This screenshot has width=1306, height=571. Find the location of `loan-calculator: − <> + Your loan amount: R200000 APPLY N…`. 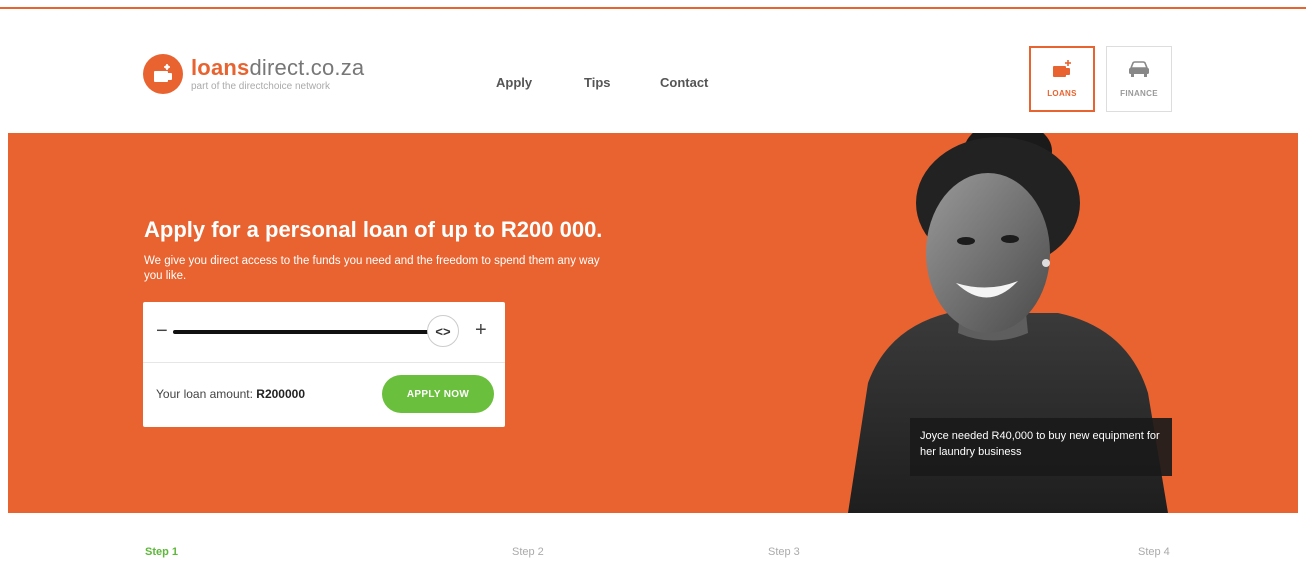

loan-calculator: − <> + Your loan amount: R200000 APPLY N… is located at coordinates (324, 364).